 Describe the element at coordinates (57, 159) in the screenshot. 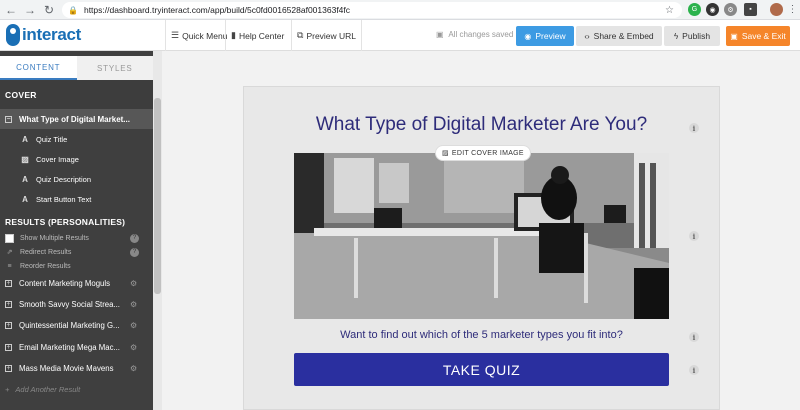

I see `sidebar-item-label: Cover Image` at that location.